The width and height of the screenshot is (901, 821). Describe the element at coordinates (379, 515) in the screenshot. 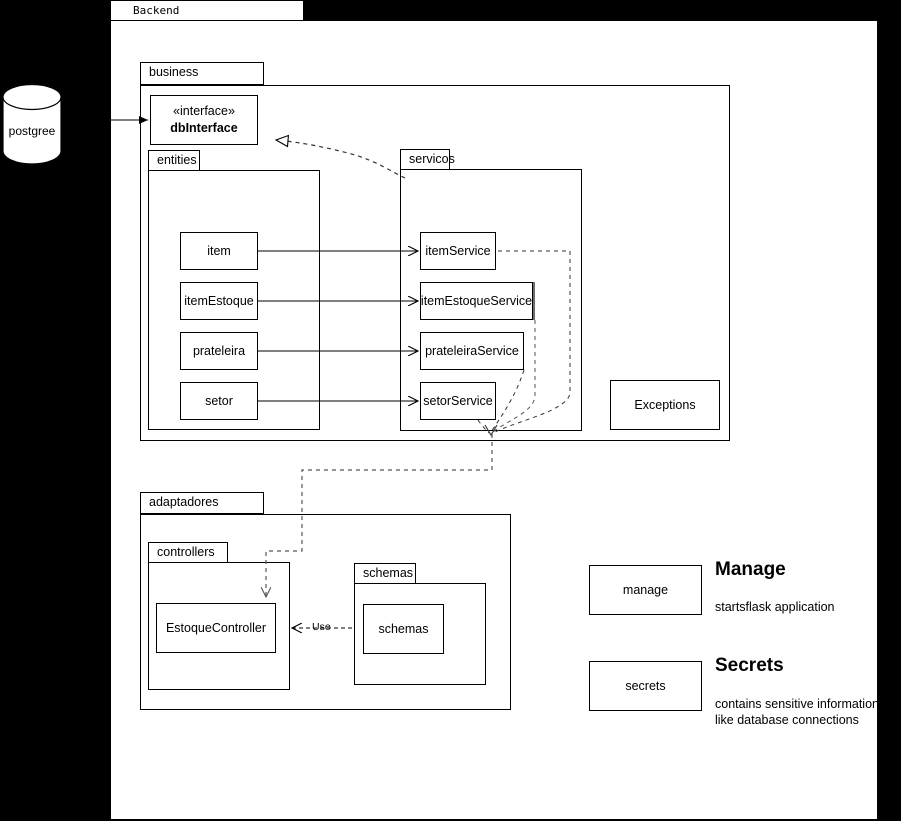

I see `edge-services-to-estoquecontroller` at that location.